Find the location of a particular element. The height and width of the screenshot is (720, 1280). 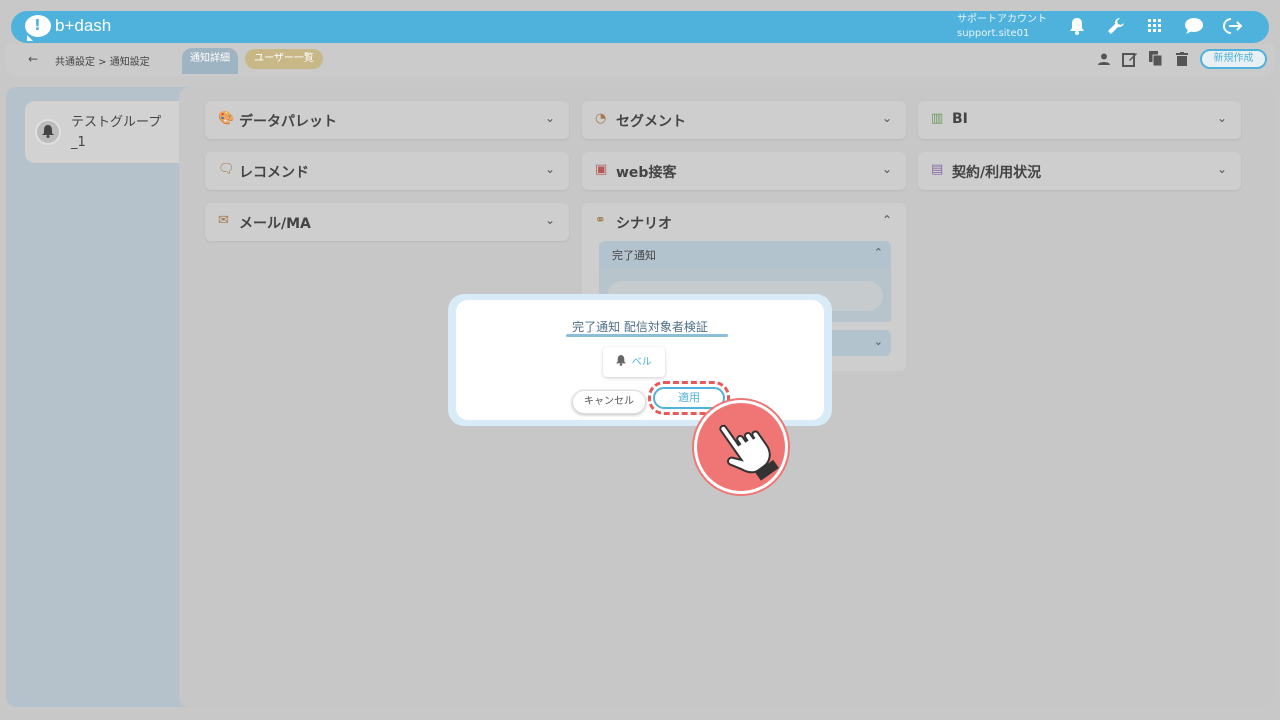

group-label: テストグループ_1 is located at coordinates (116, 132).